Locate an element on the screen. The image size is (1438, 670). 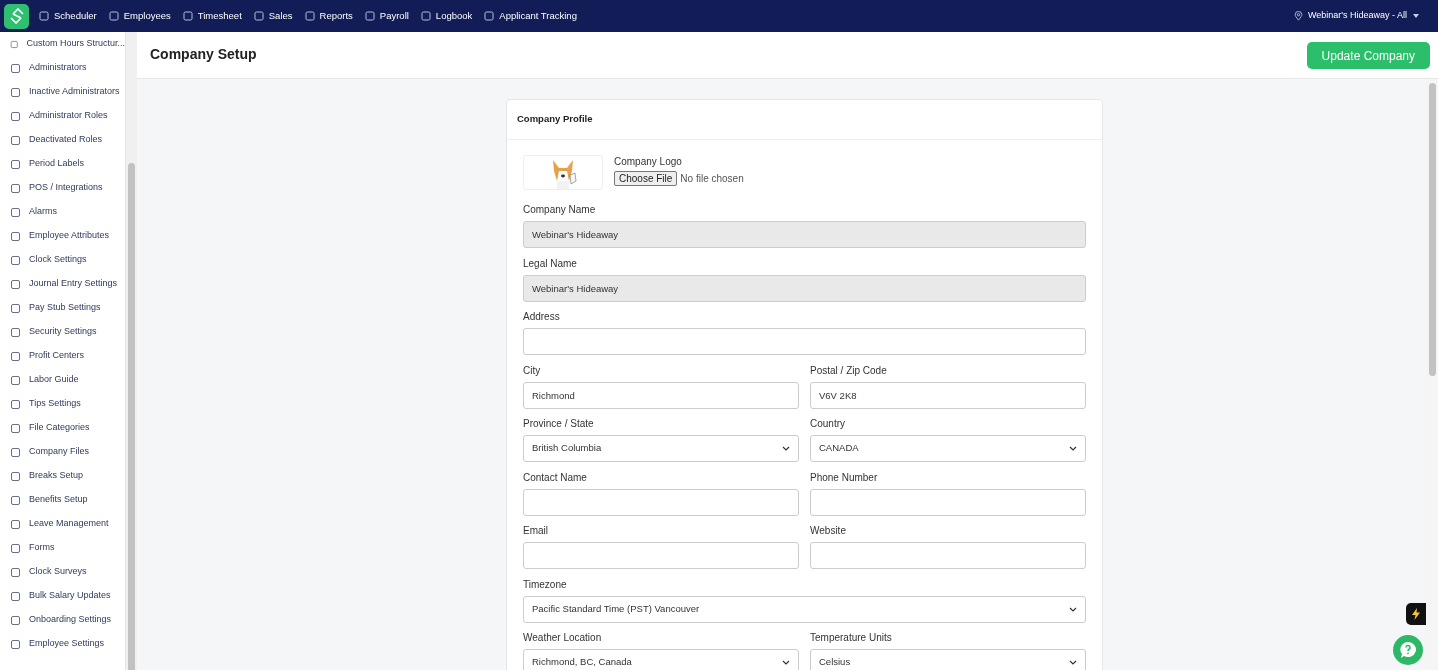
choose-file-button: Choose File is located at coordinates (646, 178).